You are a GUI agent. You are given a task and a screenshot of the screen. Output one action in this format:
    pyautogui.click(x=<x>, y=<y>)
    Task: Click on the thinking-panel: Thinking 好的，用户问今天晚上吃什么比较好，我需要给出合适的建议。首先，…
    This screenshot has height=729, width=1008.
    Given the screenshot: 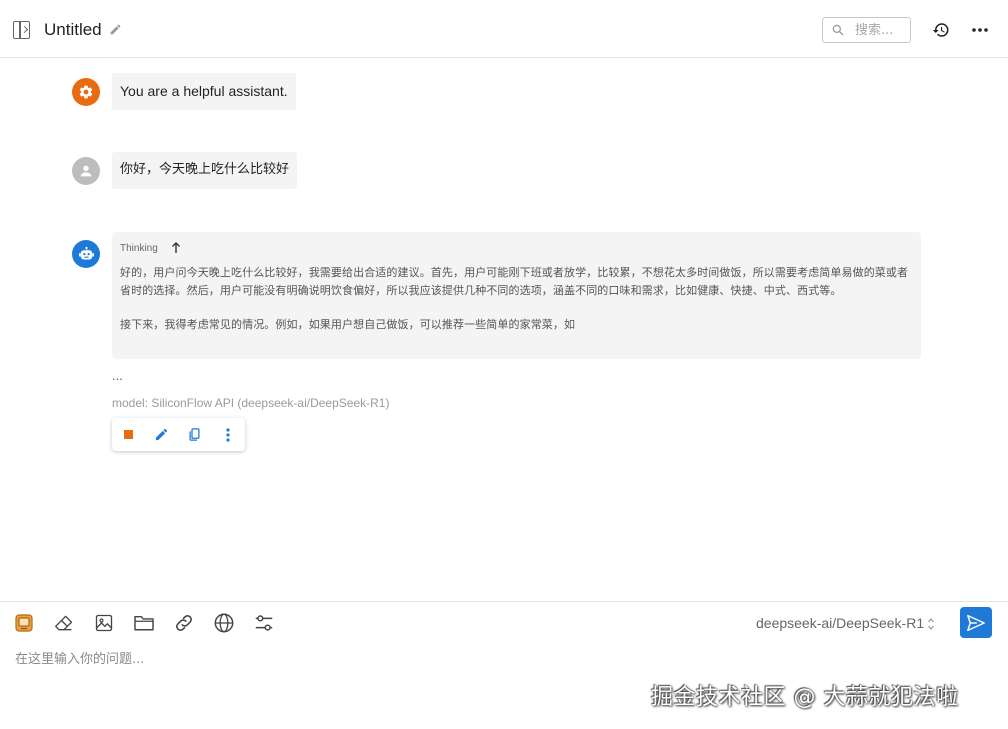 What is the action you would take?
    pyautogui.click(x=516, y=295)
    